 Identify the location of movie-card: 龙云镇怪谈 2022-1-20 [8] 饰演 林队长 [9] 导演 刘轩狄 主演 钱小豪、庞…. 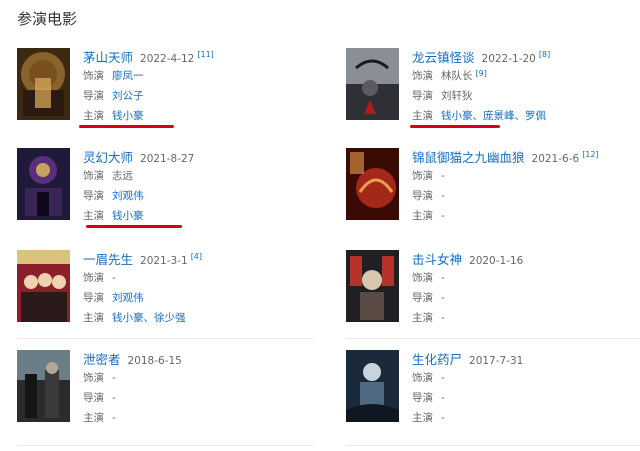
(493, 88).